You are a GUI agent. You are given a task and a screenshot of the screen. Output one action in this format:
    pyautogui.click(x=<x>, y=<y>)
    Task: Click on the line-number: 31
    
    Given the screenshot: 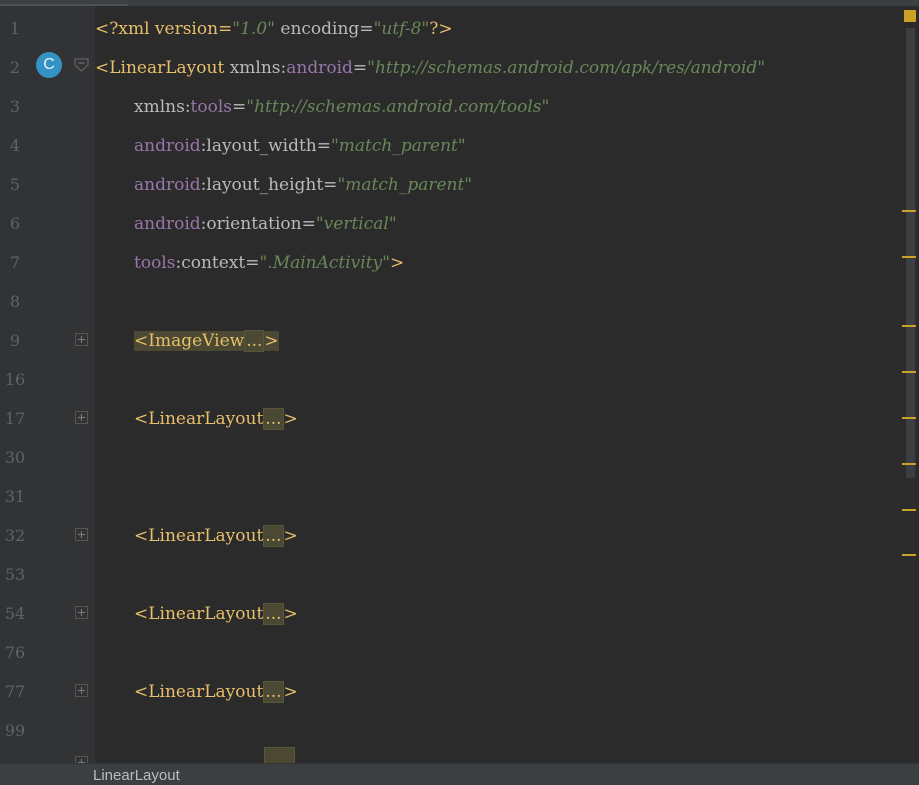 What is the action you would take?
    pyautogui.click(x=15, y=496)
    